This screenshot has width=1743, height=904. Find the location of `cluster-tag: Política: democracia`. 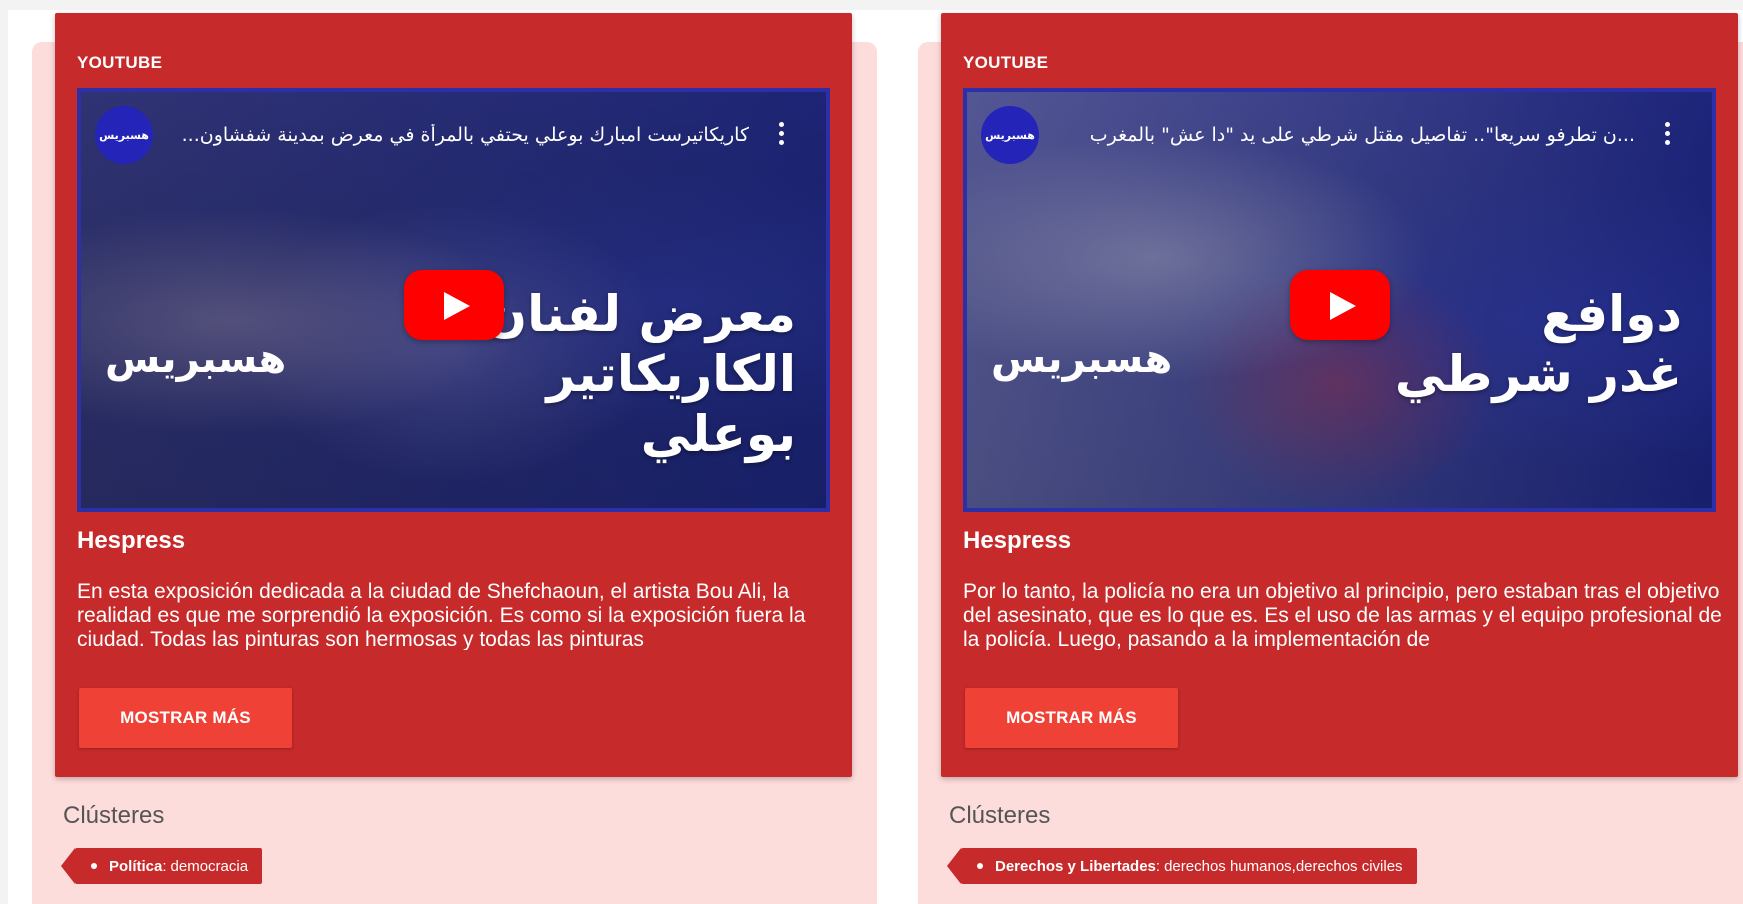

cluster-tag: Política: democracia is located at coordinates (161, 866).